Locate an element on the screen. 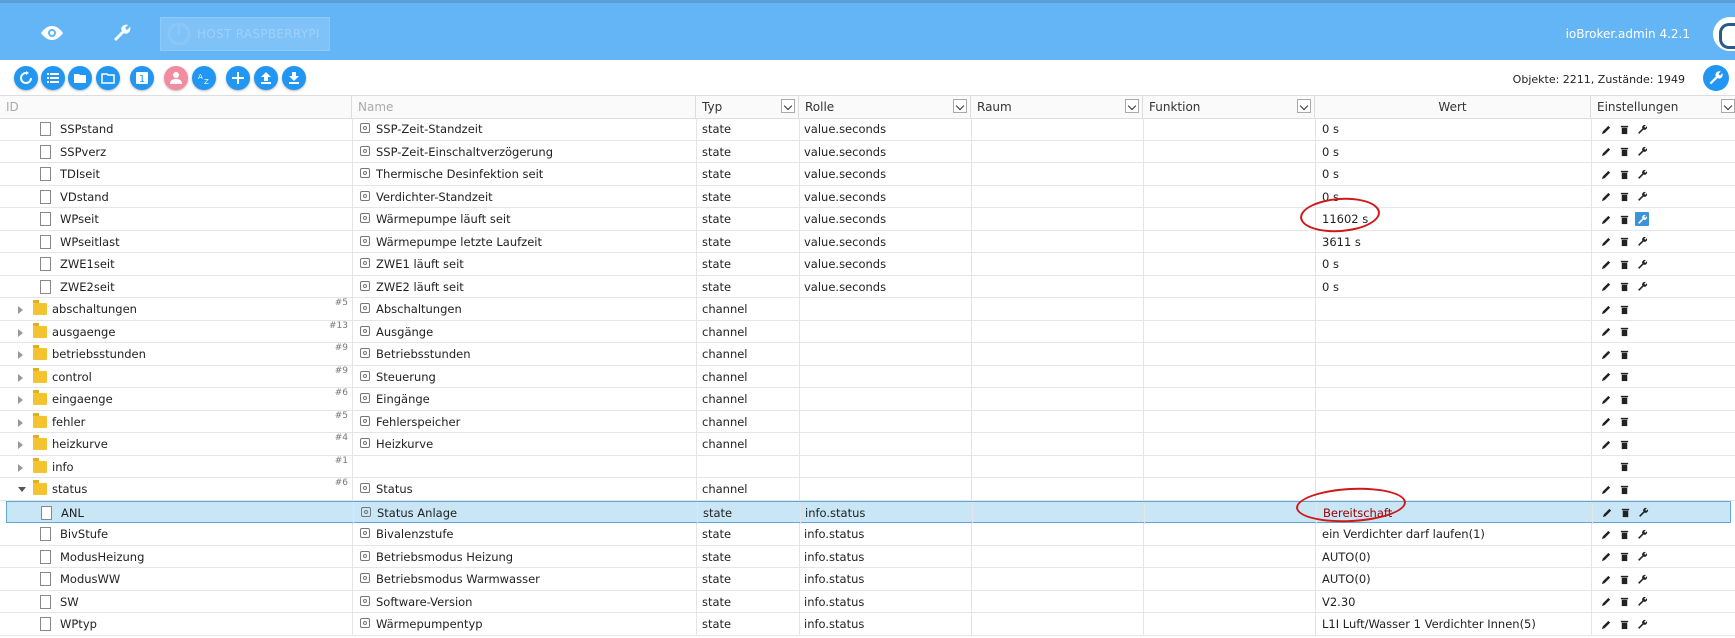 Image resolution: width=1735 pixels, height=638 pixels. table-row: betriebsstunden #9 Betriebsstunden channel is located at coordinates (867, 354).